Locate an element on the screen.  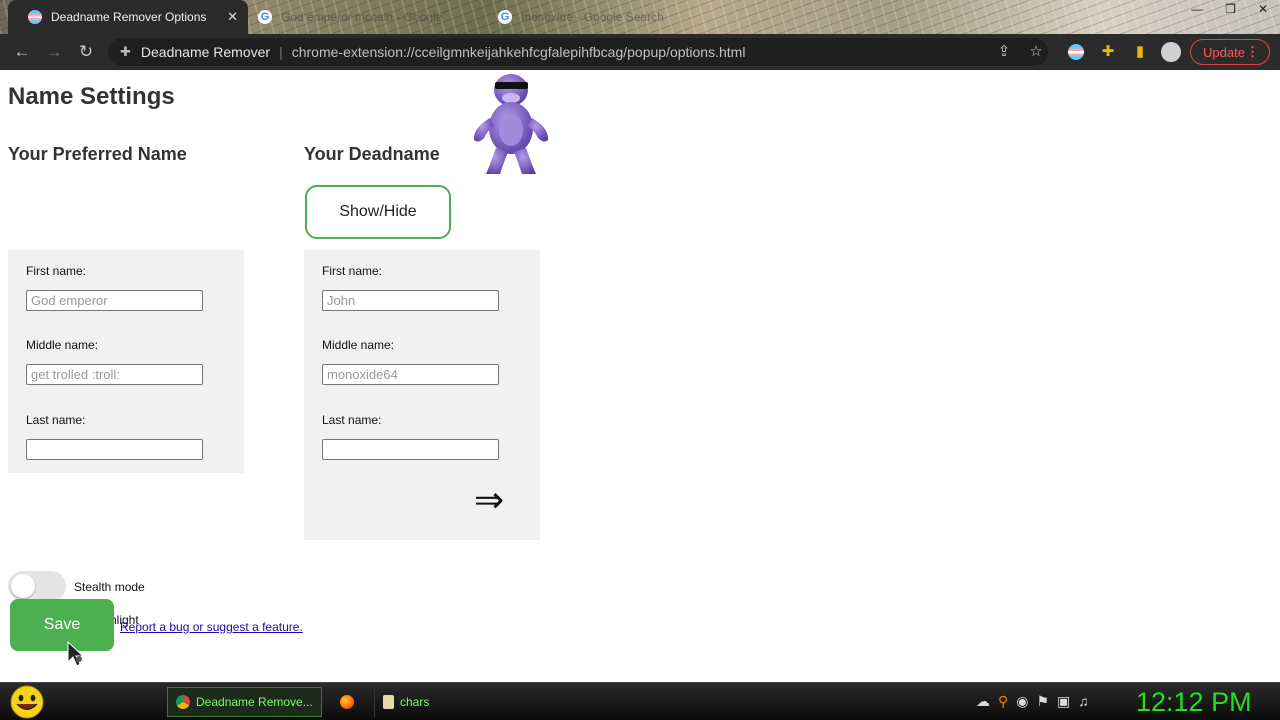
tab-deadname-remover-options: Deadname Remover Options ✕ is located at coordinates (128, 17).